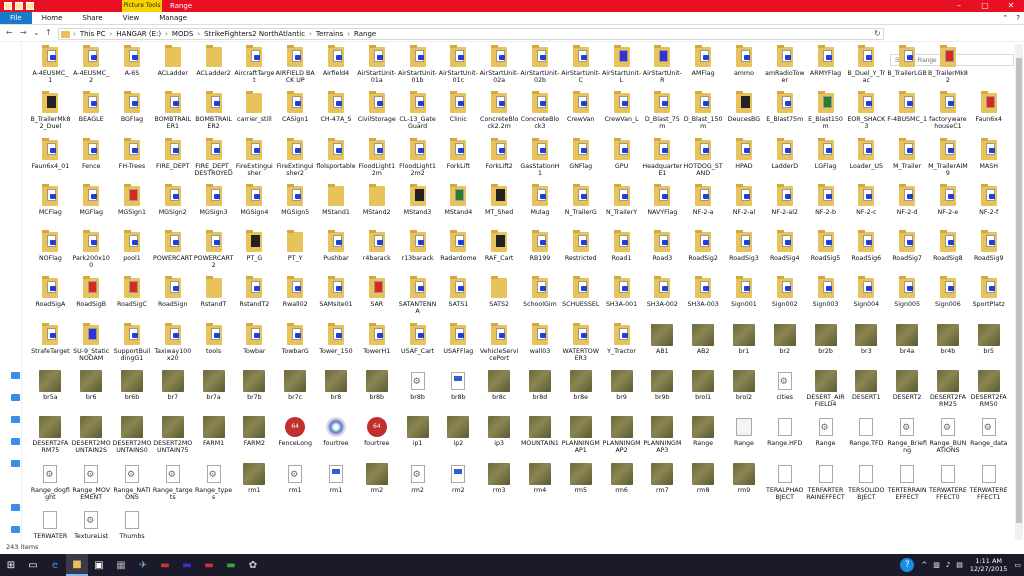  I want to click on tab-manage: Manage, so click(173, 18).